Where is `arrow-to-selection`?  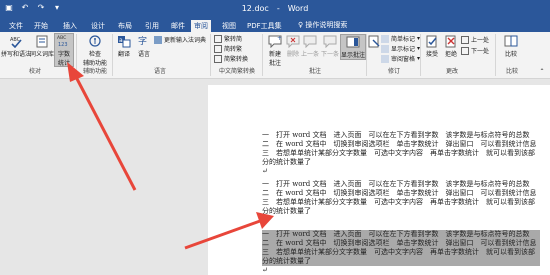 arrow-to-selection is located at coordinates (229, 231).